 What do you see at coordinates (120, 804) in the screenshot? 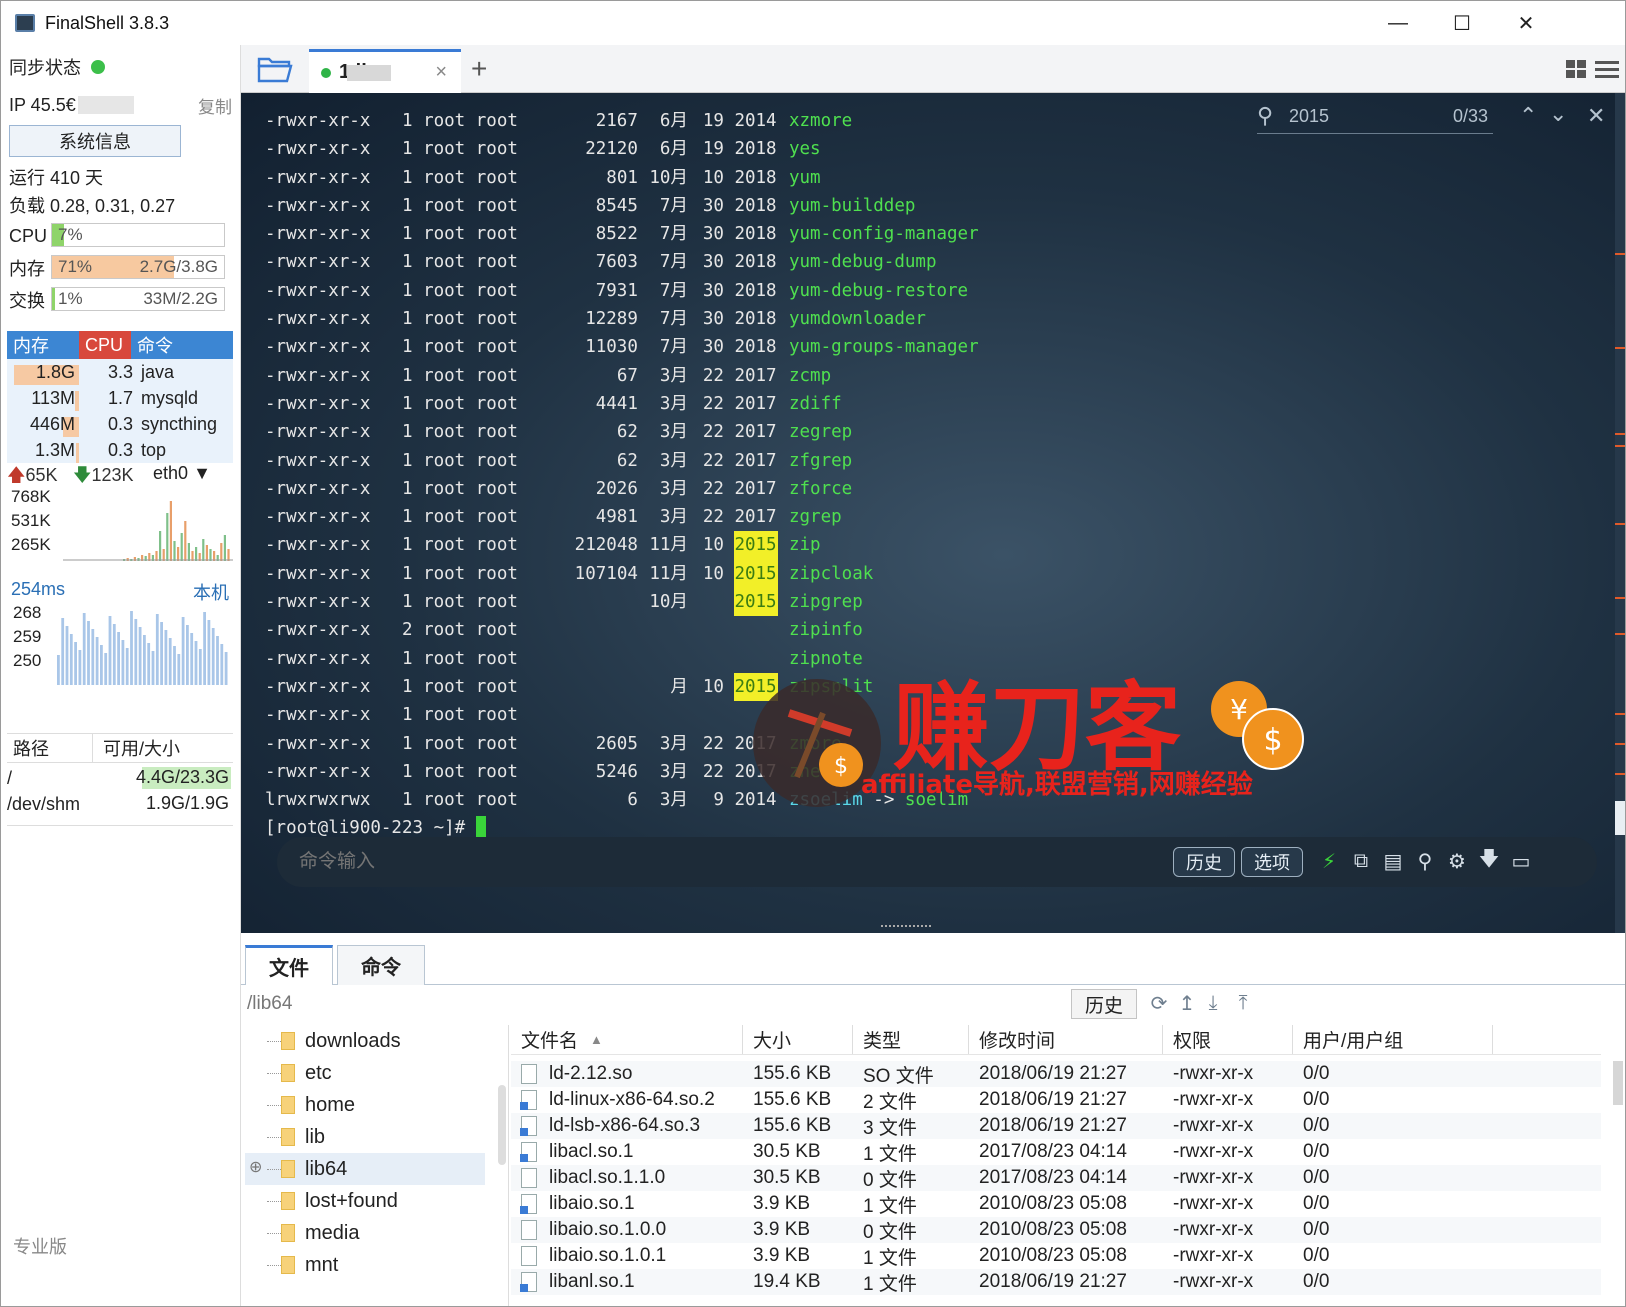
I see `disk-row: /dev/shm 1.9G/1.9G` at bounding box center [120, 804].